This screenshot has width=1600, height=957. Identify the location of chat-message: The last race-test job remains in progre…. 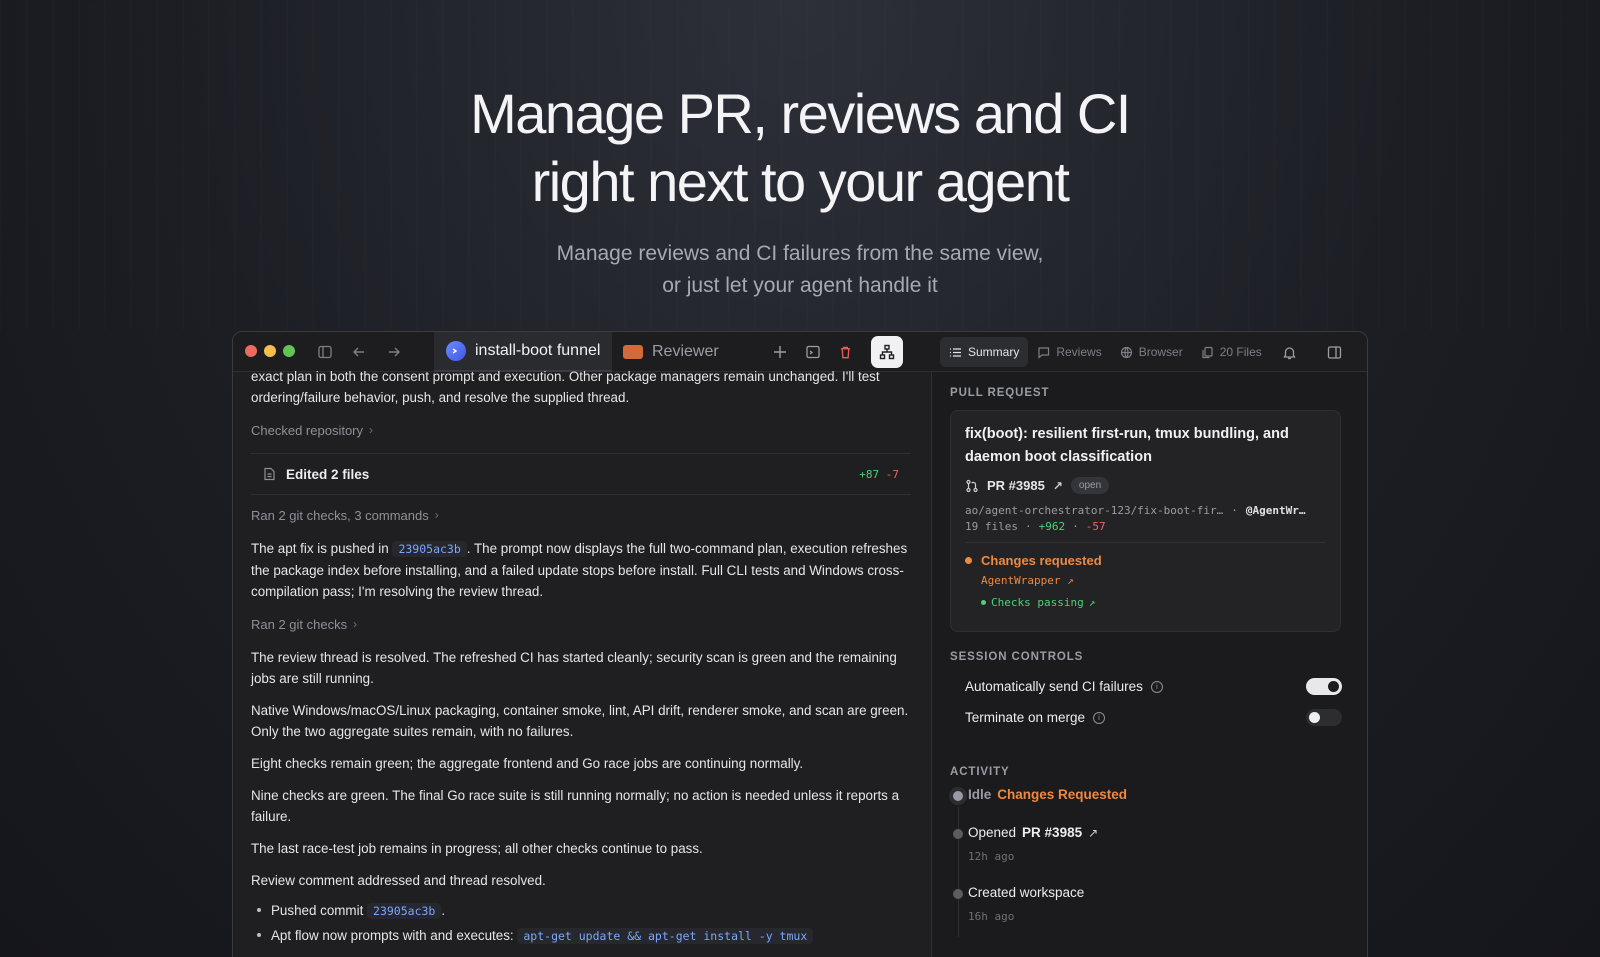
(477, 848).